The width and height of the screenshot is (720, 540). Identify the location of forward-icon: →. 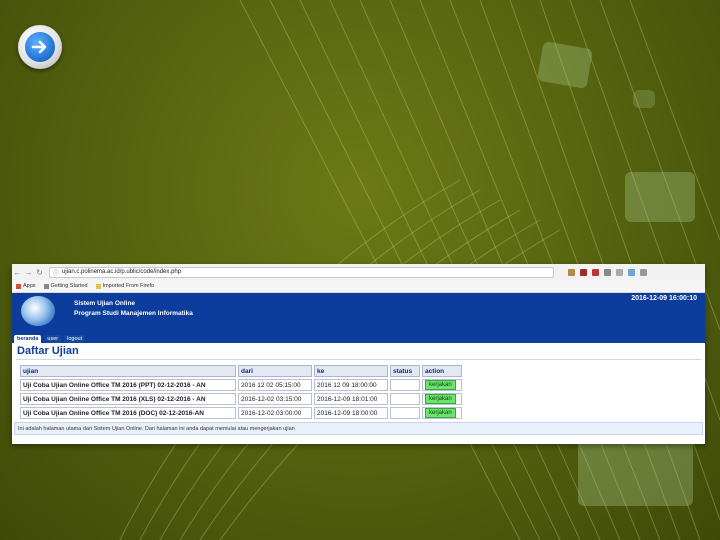
(28, 272).